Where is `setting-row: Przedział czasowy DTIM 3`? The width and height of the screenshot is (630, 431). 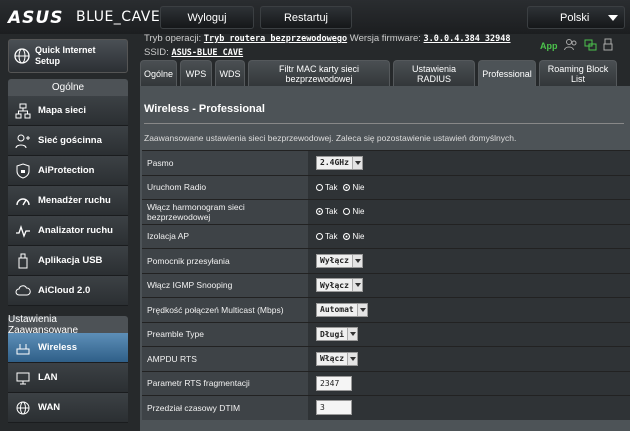 setting-row: Przedział czasowy DTIM 3 is located at coordinates (386, 407).